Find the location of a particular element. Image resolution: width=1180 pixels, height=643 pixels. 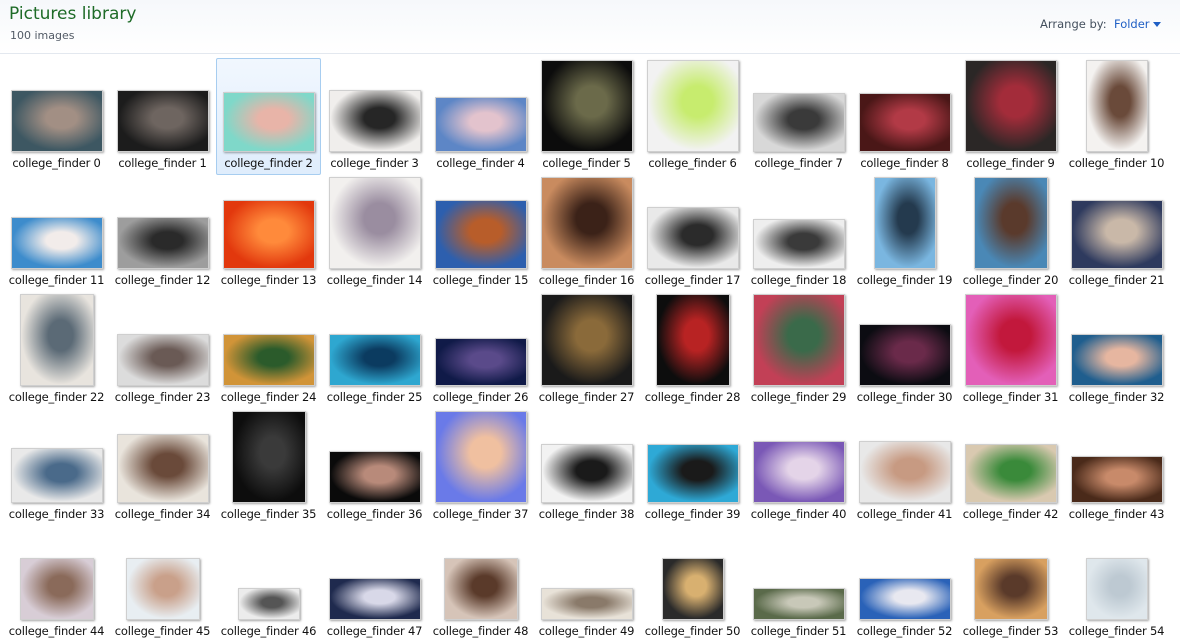

thumbnail-item: college_finder 7 is located at coordinates (798, 116).